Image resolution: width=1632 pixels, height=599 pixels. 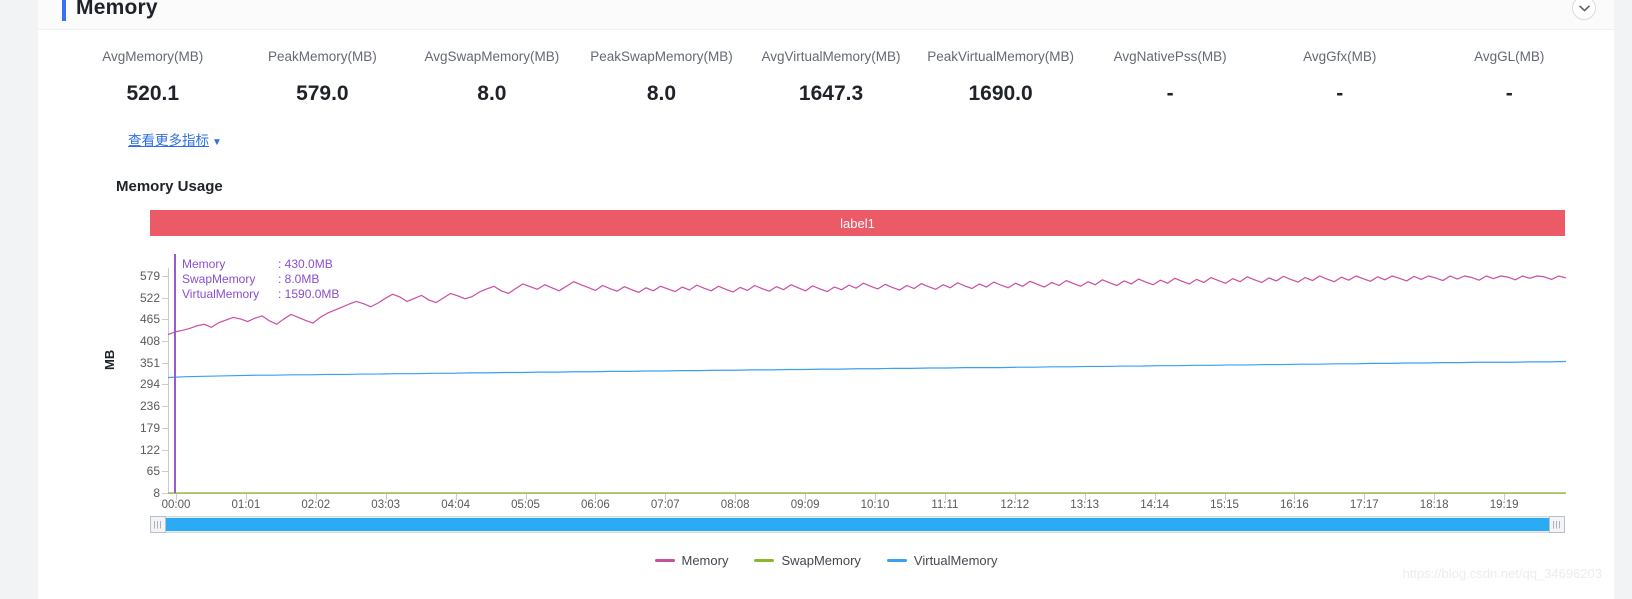 I want to click on chart-datazoom-scrollbar: ||| |||, so click(x=857, y=524).